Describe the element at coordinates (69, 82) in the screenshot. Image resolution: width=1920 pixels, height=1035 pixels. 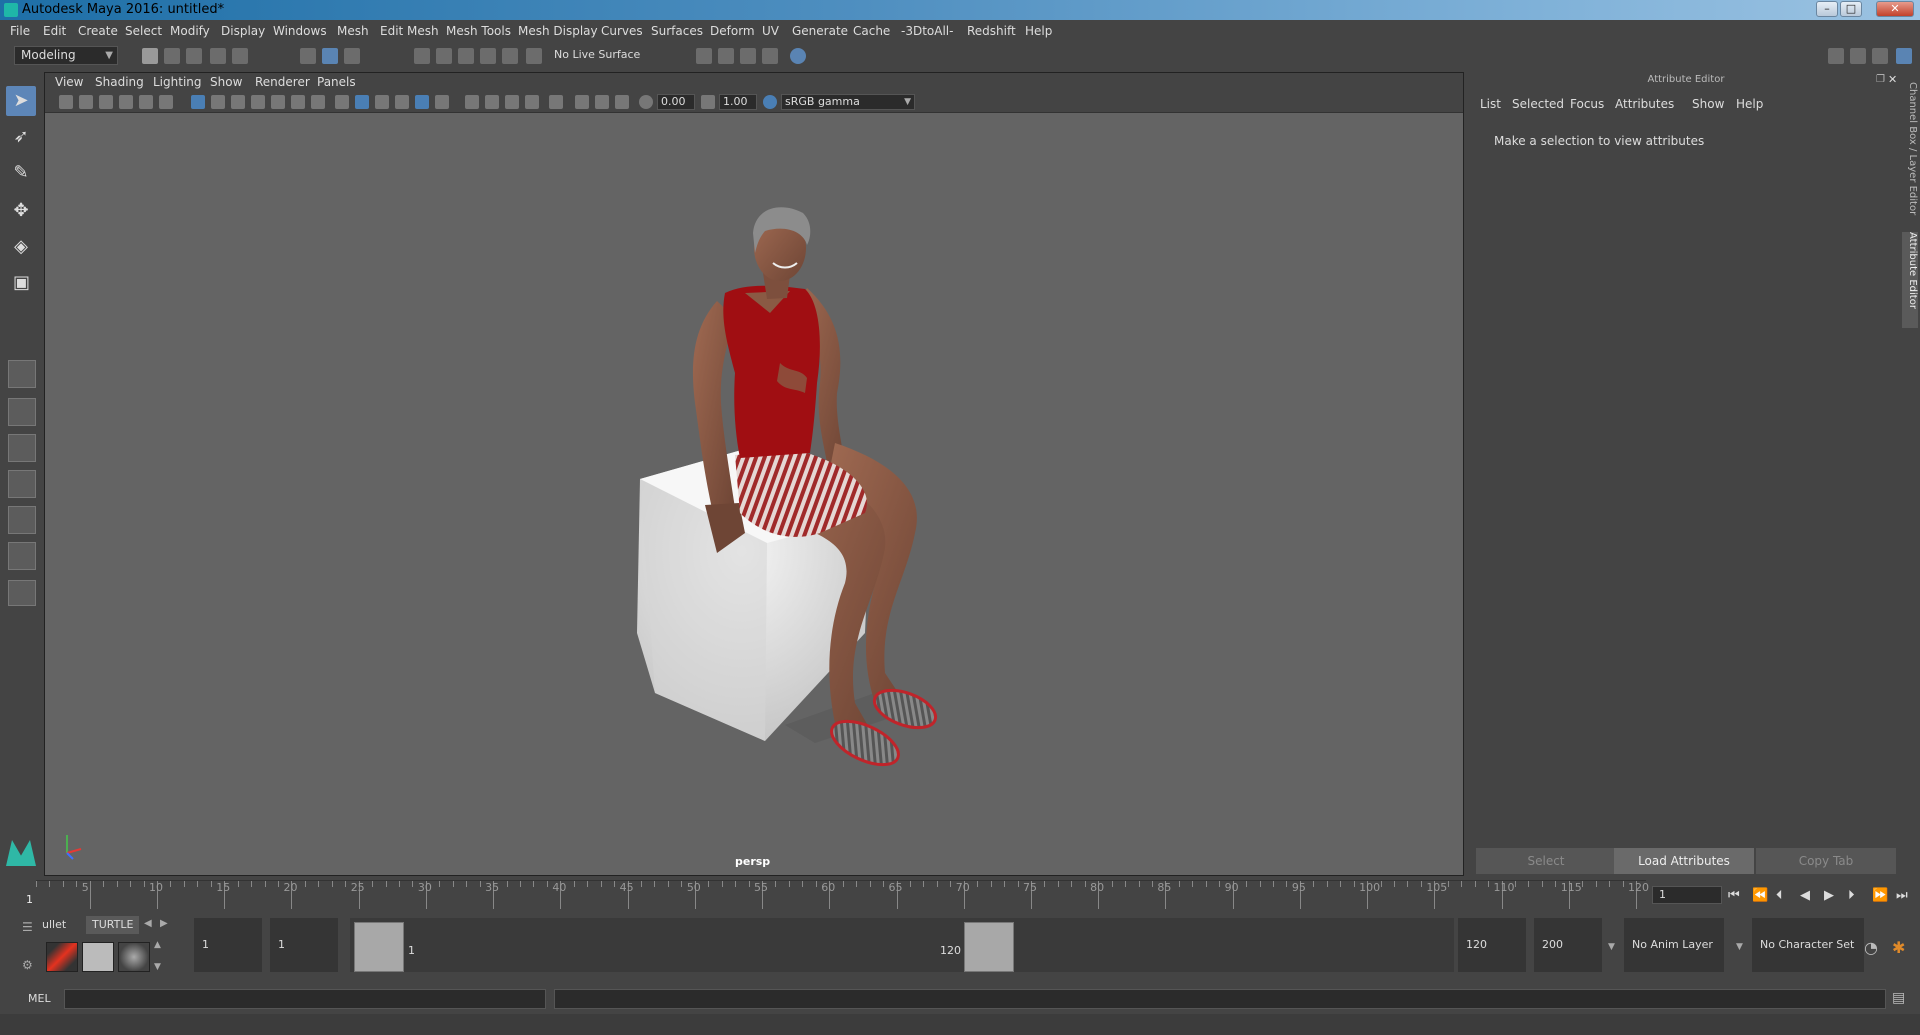
I see `panel-menu-view: View` at that location.